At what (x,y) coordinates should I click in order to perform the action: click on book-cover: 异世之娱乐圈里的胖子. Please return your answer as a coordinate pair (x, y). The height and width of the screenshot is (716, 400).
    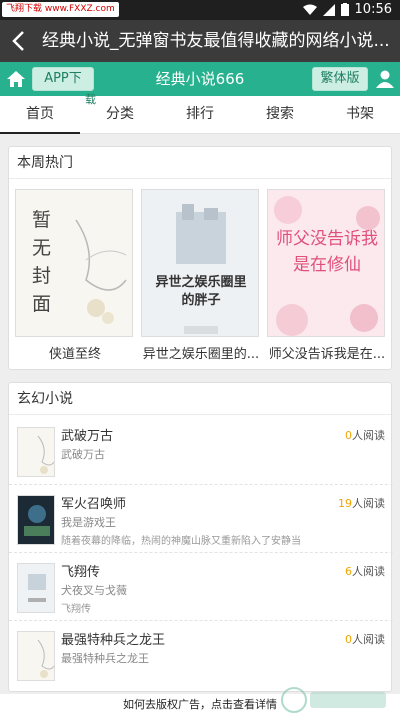
    Looking at the image, I should click on (200, 263).